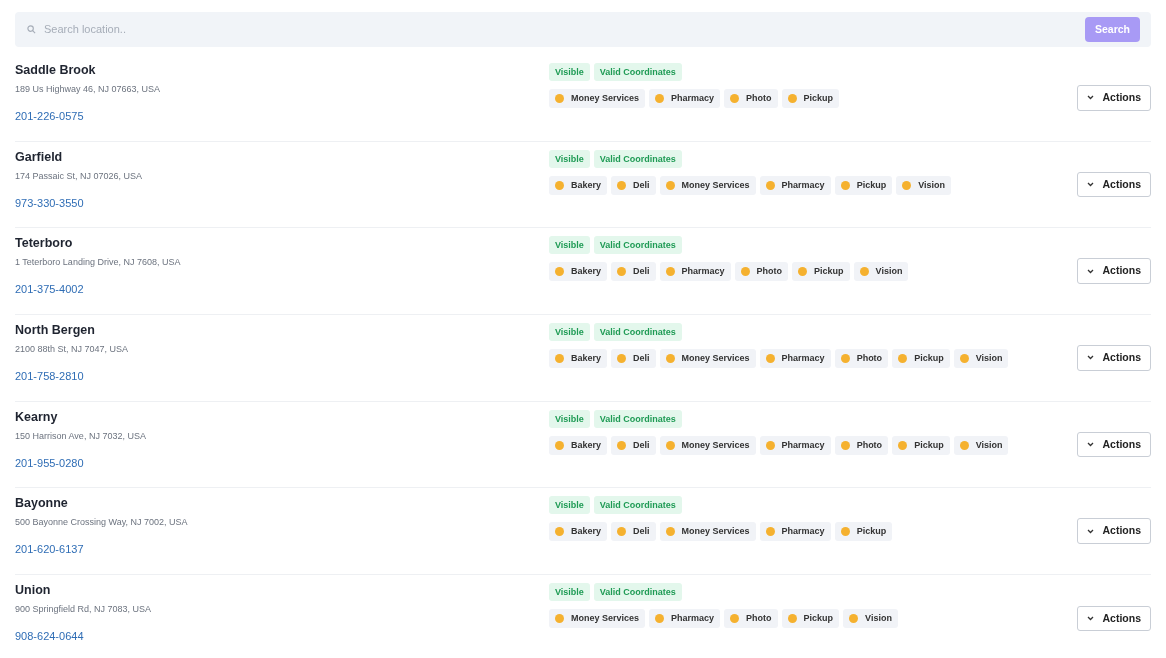 Image resolution: width=1166 pixels, height=658 pixels. What do you see at coordinates (55, 330) in the screenshot?
I see `location-name: North Bergen` at bounding box center [55, 330].